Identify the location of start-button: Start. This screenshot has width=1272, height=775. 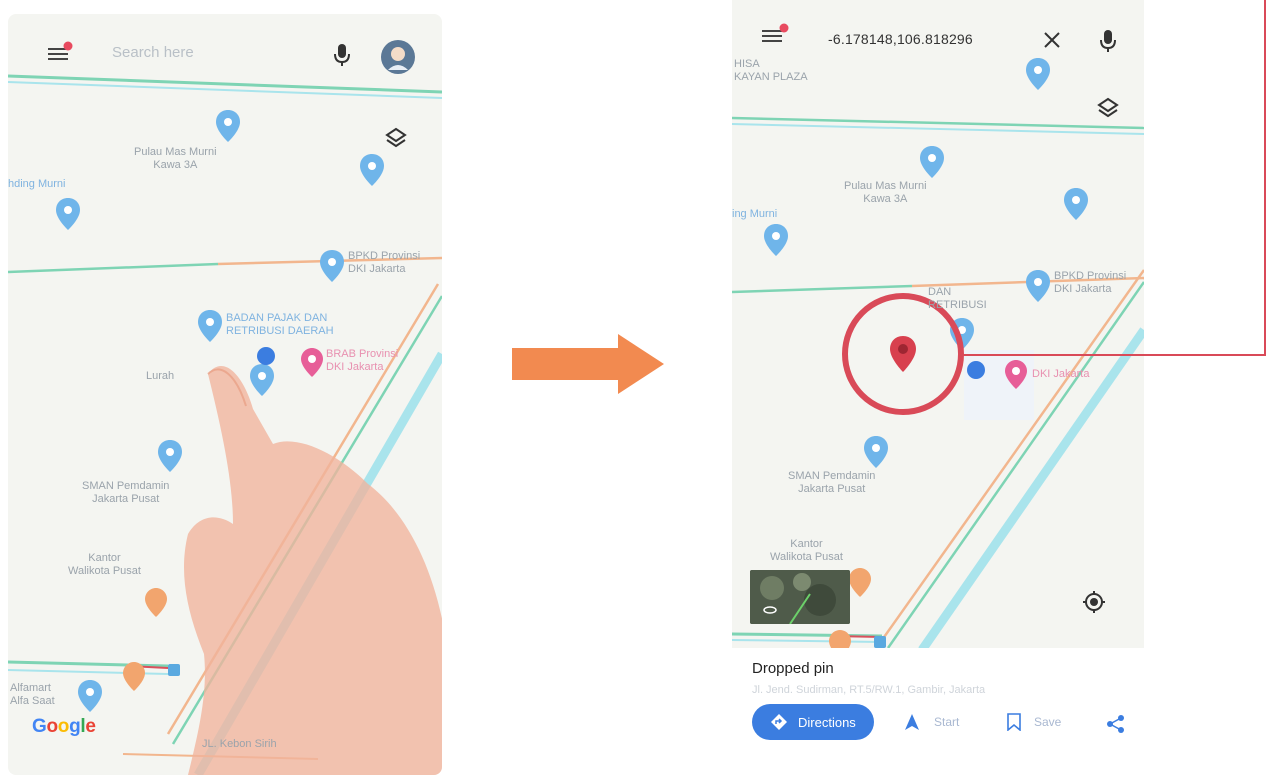
(939, 723).